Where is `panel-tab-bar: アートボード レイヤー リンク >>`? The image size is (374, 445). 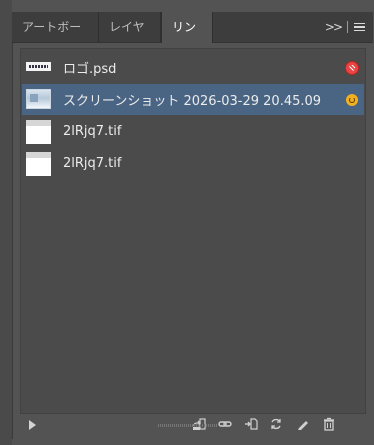
panel-tab-bar: アートボード レイヤー リンク >> is located at coordinates (192, 38).